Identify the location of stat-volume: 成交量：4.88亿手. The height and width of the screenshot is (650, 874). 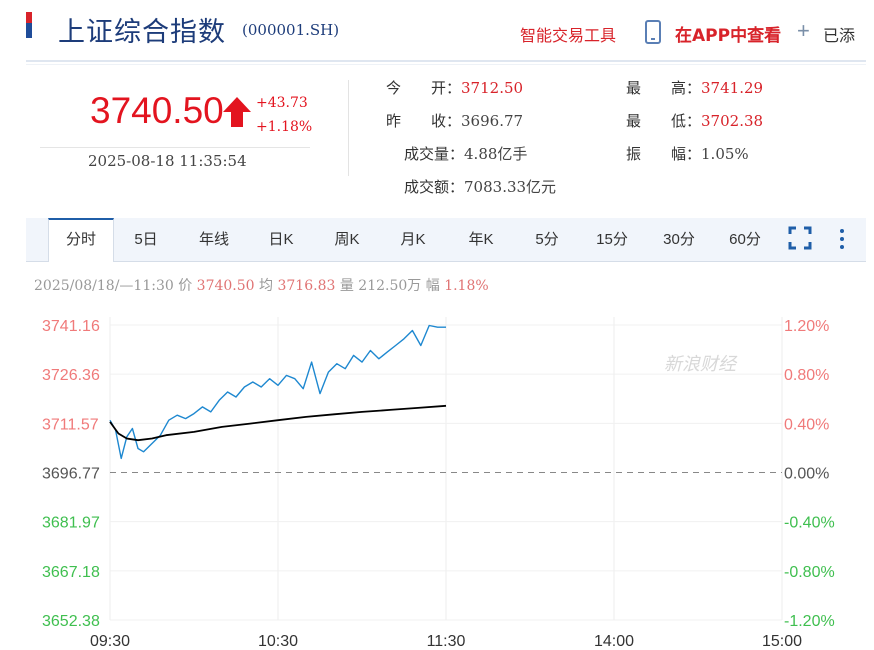
(465, 153).